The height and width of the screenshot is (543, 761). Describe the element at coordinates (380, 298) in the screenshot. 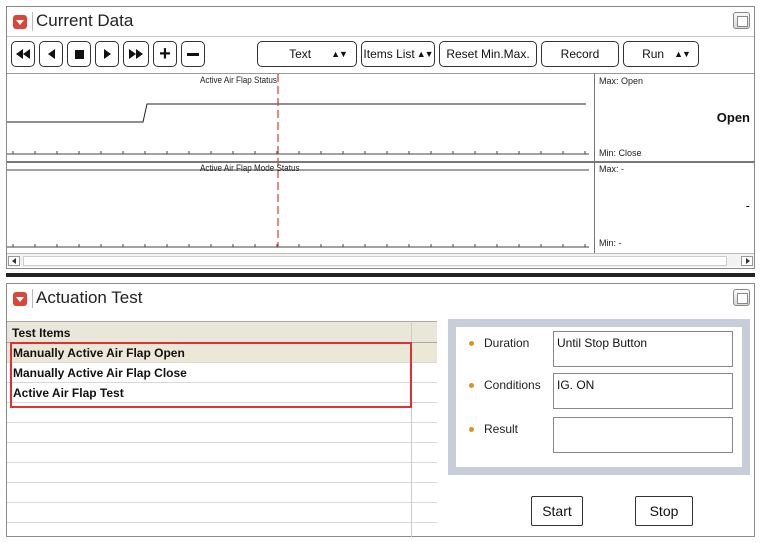

I see `actuation-test-header: Actuation Test` at that location.